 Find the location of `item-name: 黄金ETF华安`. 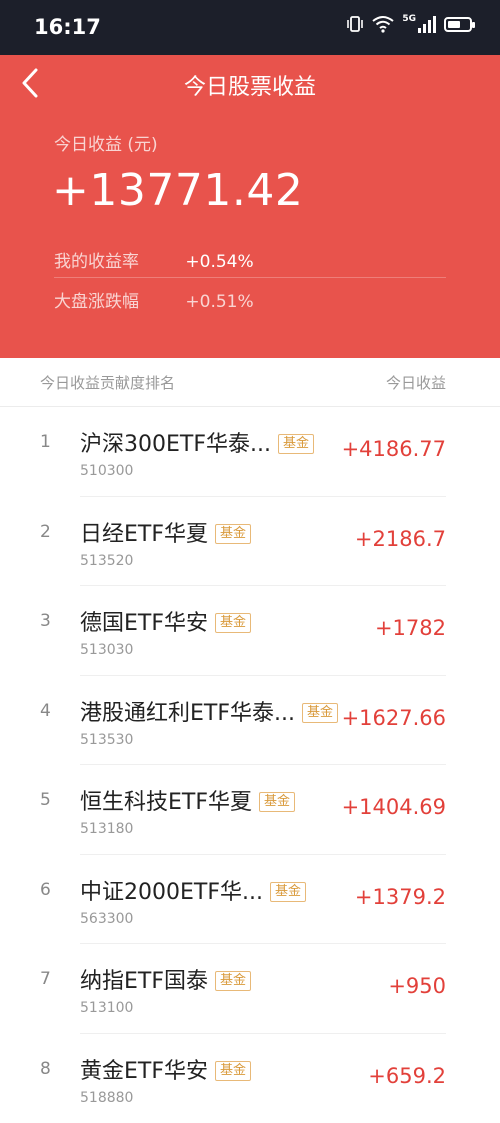

item-name: 黄金ETF华安 is located at coordinates (144, 1071).